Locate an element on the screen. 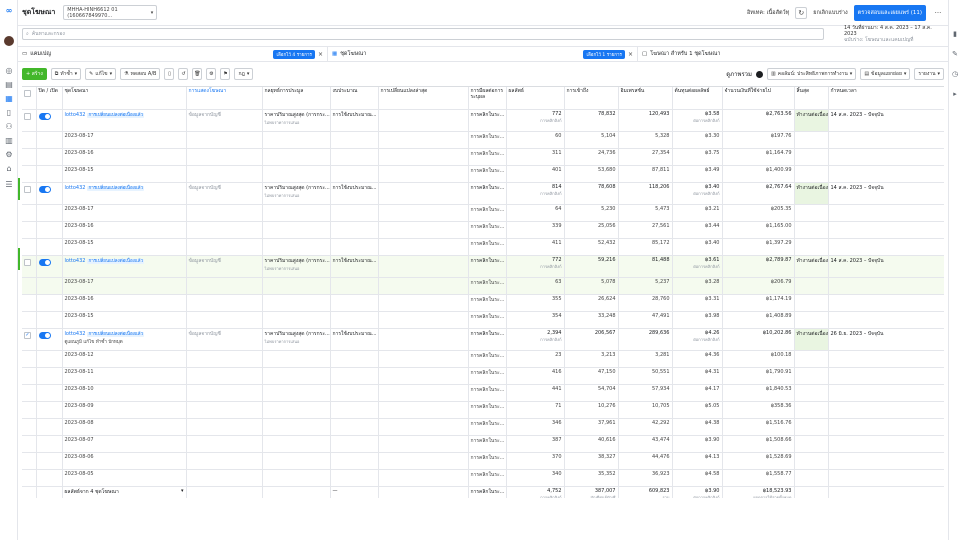 The image size is (960, 540). campaigns-selected-chip: เลือกไว้ 4 รายการ is located at coordinates (294, 54).